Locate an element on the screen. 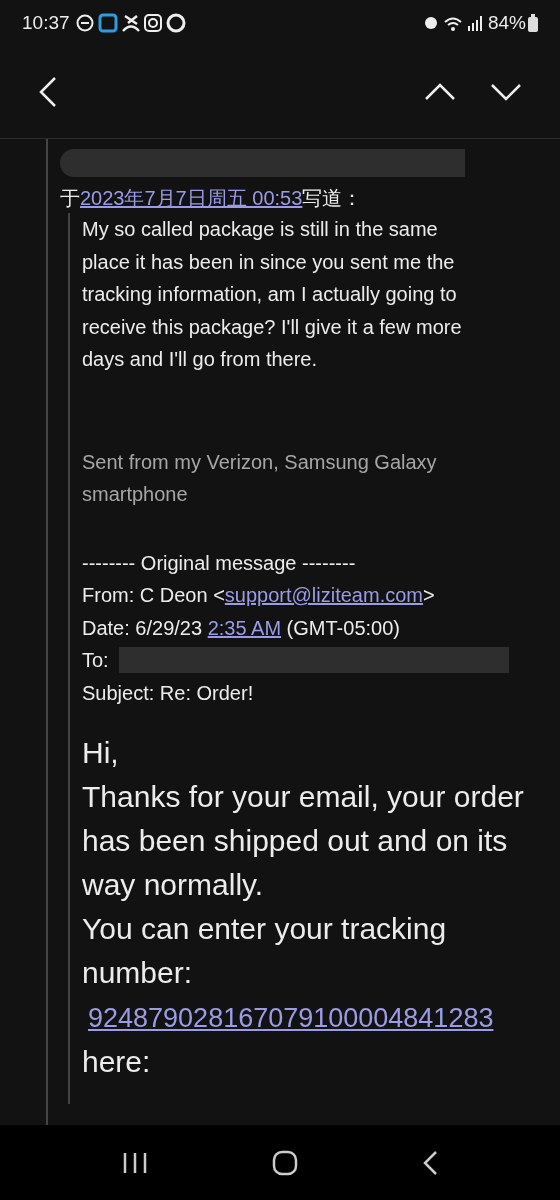 The height and width of the screenshot is (1200, 560). date-label: Date: 6/29/23 is located at coordinates (143, 627).